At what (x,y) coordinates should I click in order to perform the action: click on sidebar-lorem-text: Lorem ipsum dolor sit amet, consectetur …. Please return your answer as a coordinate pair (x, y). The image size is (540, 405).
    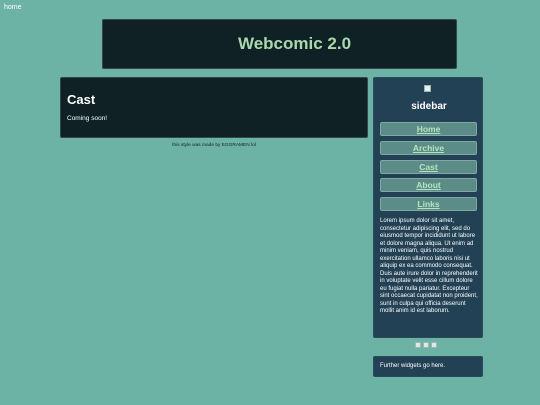
    Looking at the image, I should click on (429, 266).